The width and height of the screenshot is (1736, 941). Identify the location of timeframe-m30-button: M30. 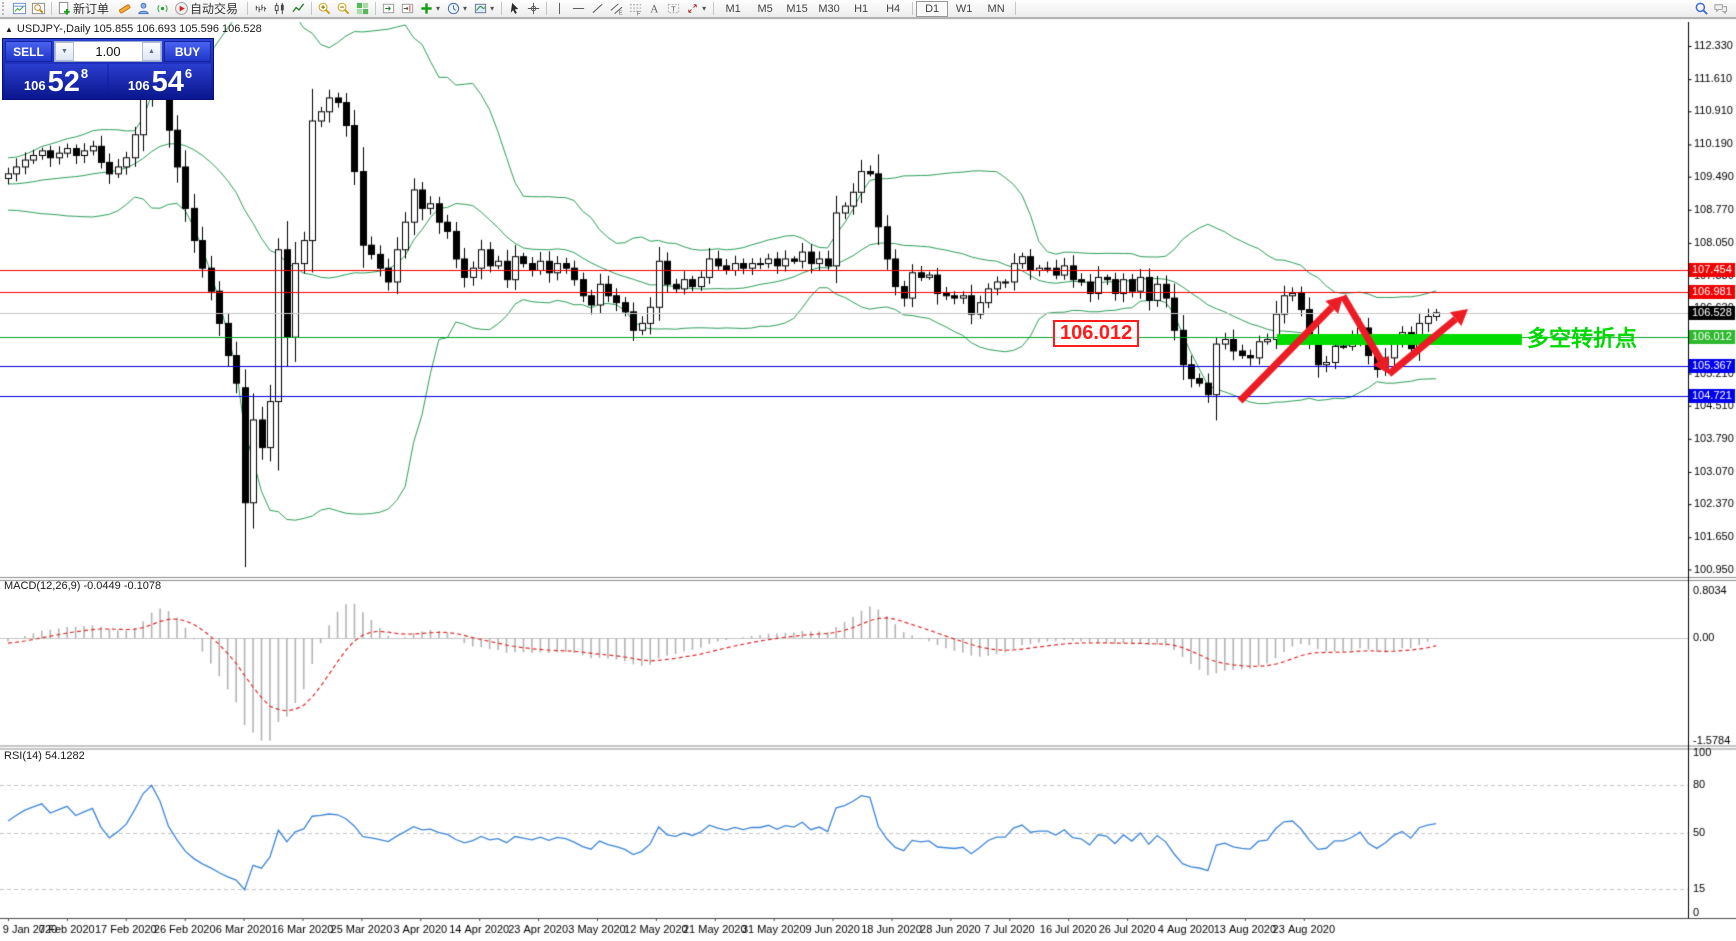
(829, 9).